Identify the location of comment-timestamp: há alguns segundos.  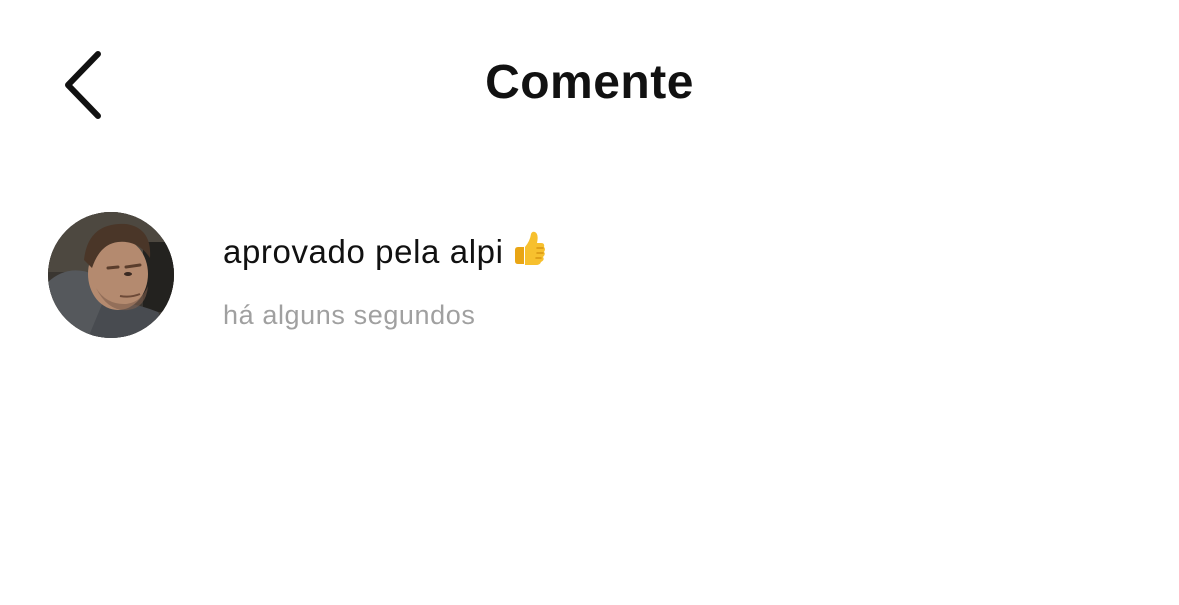
(349, 315).